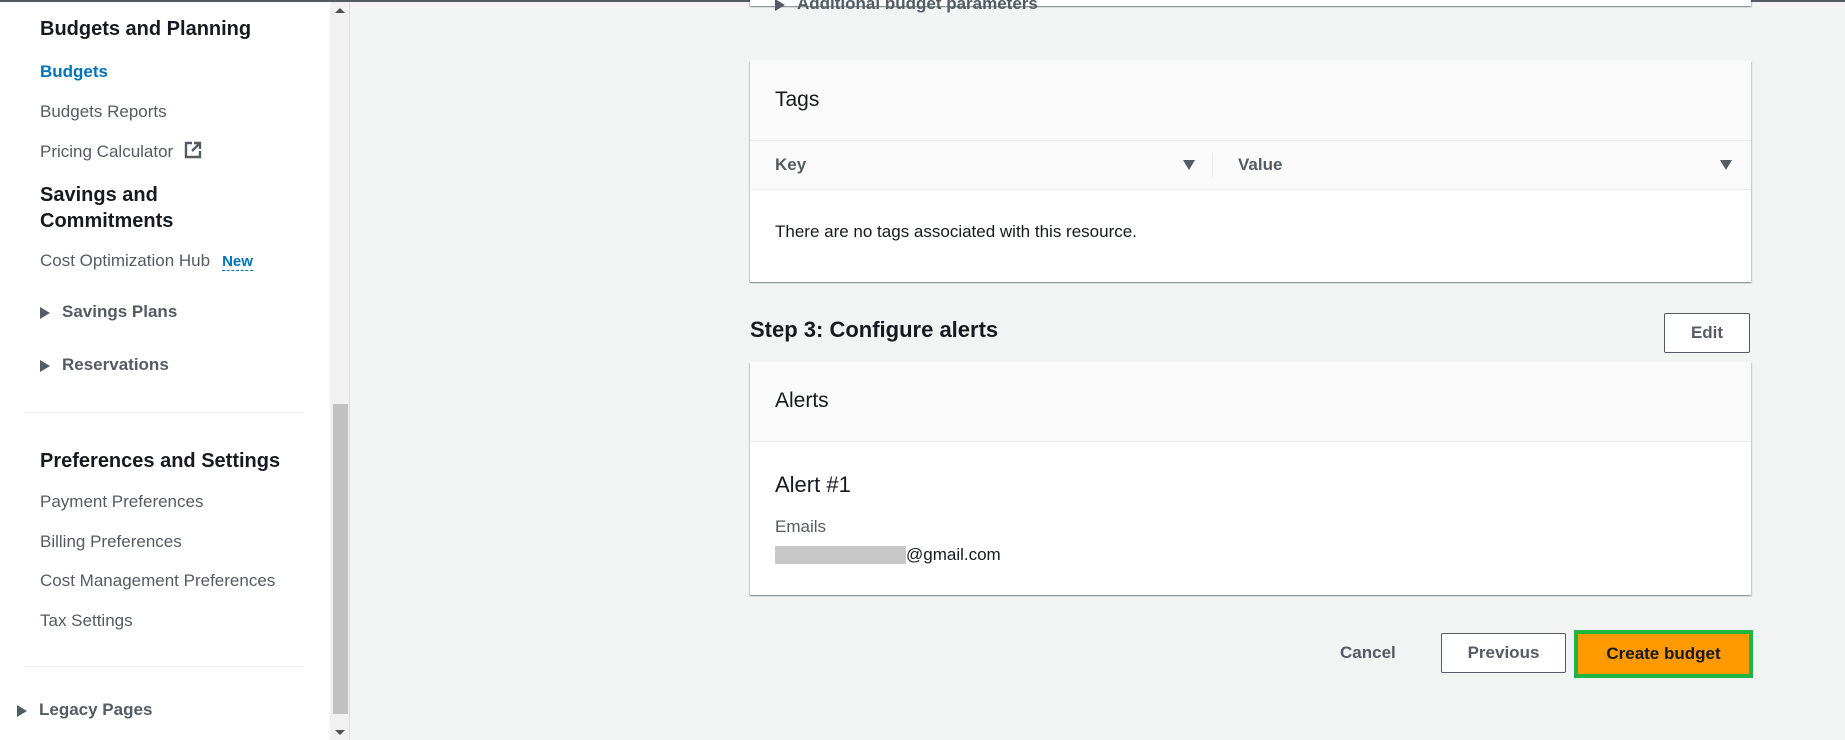  What do you see at coordinates (917, 6) in the screenshot?
I see `additional-params-label: Additional budget parameters` at bounding box center [917, 6].